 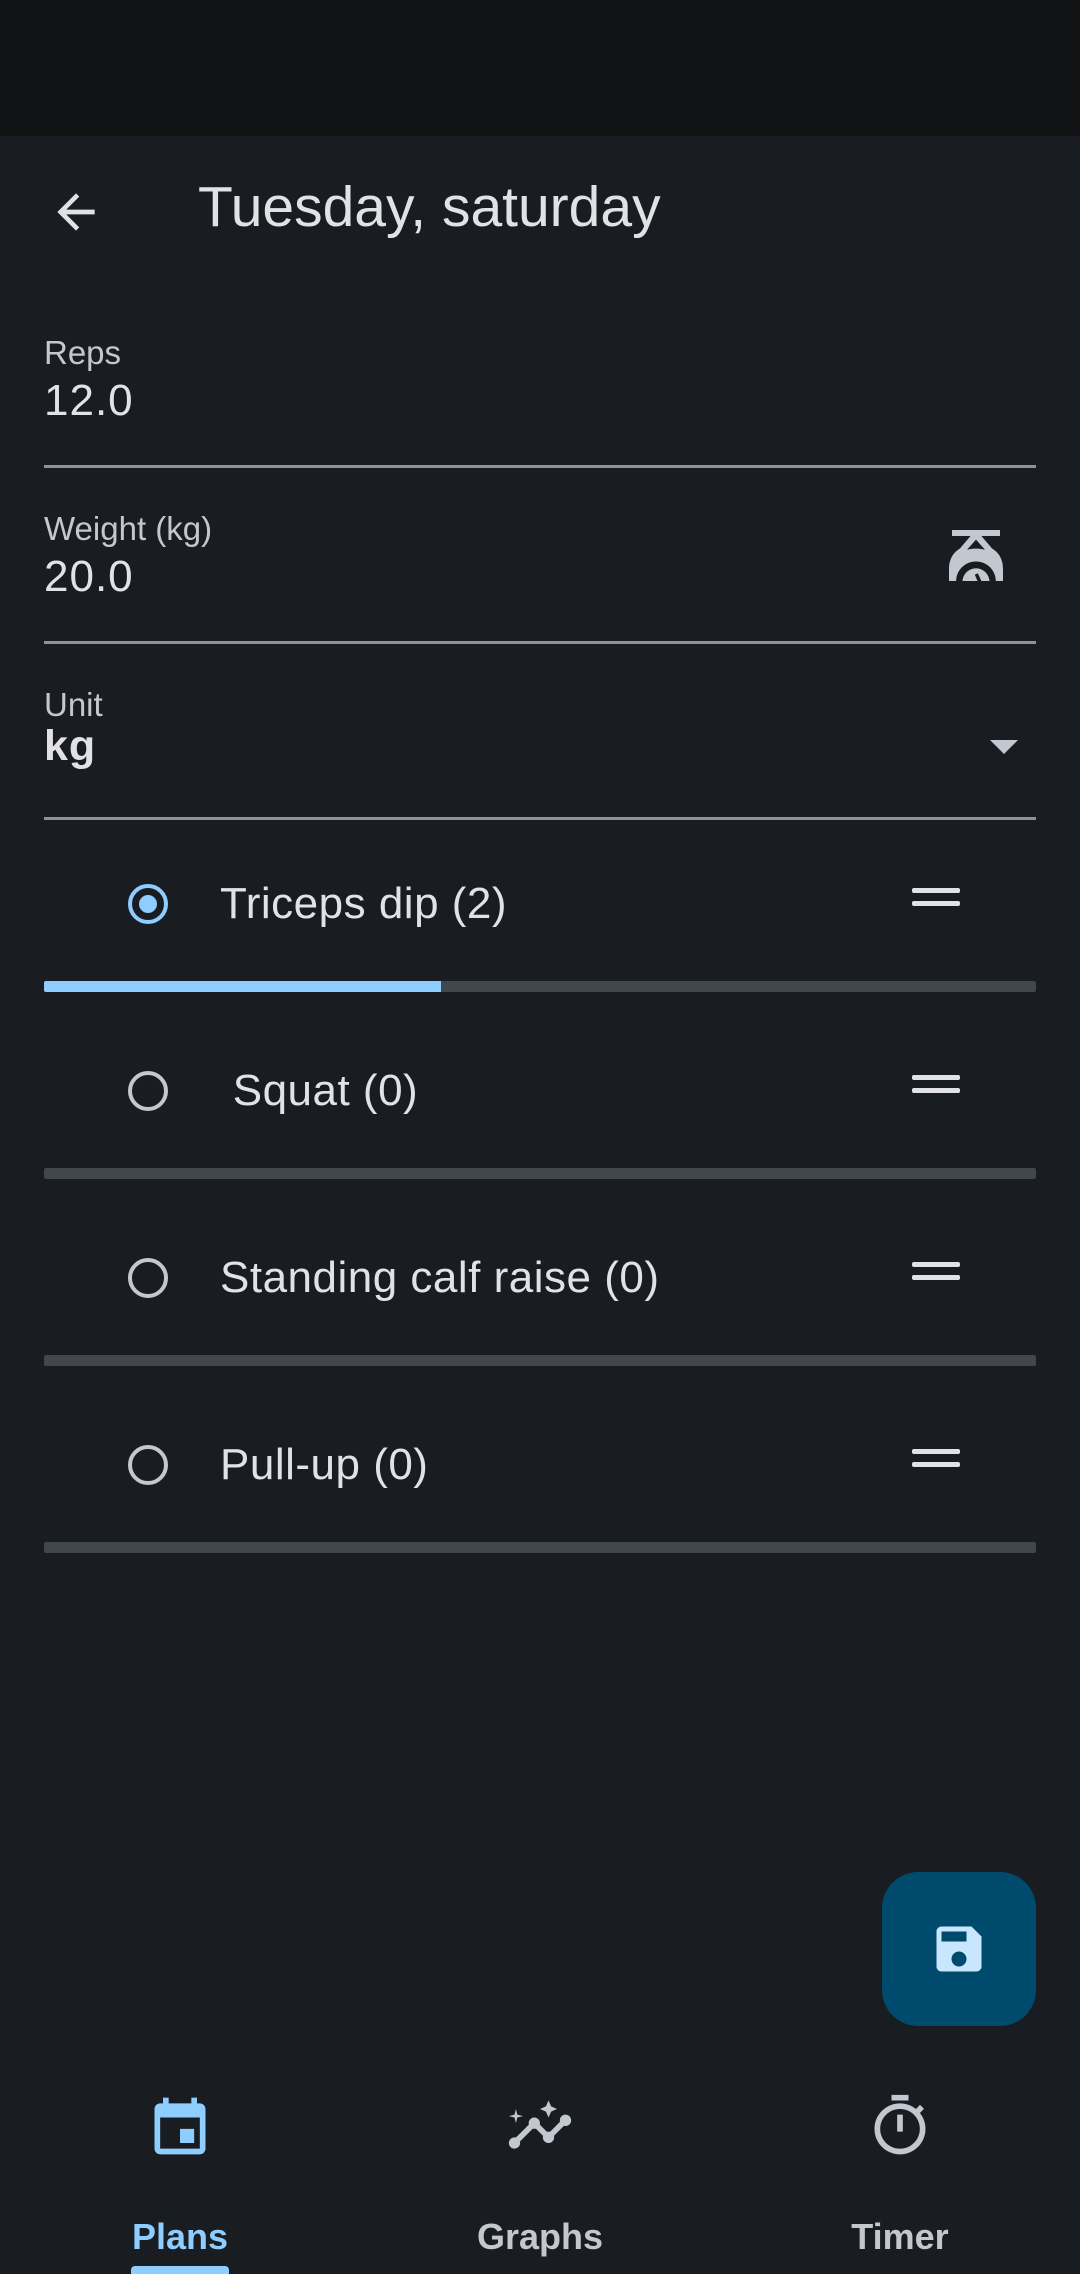 I want to click on scale-button, so click(x=976, y=557).